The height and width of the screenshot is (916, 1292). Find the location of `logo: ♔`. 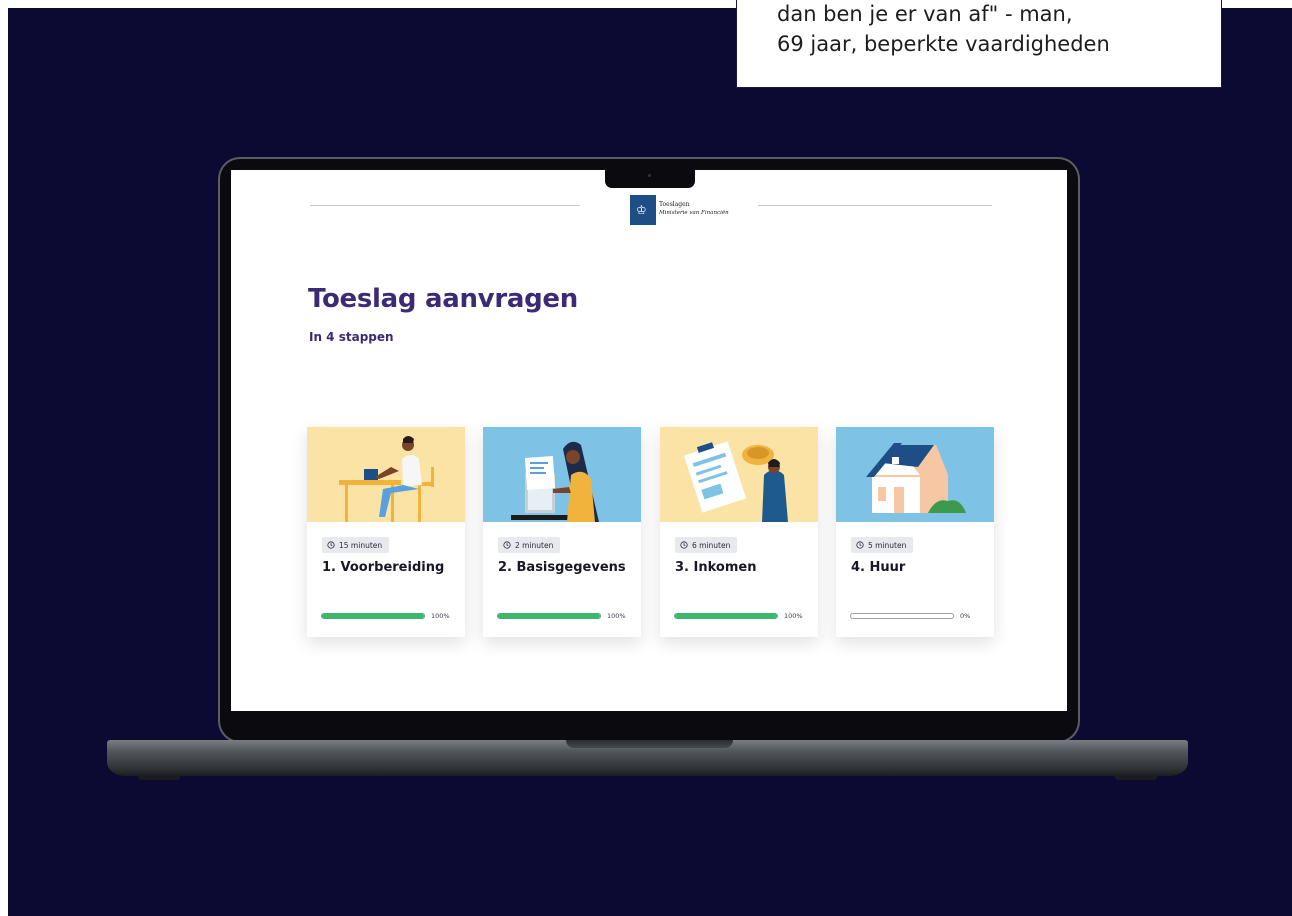

logo: ♔ is located at coordinates (643, 210).